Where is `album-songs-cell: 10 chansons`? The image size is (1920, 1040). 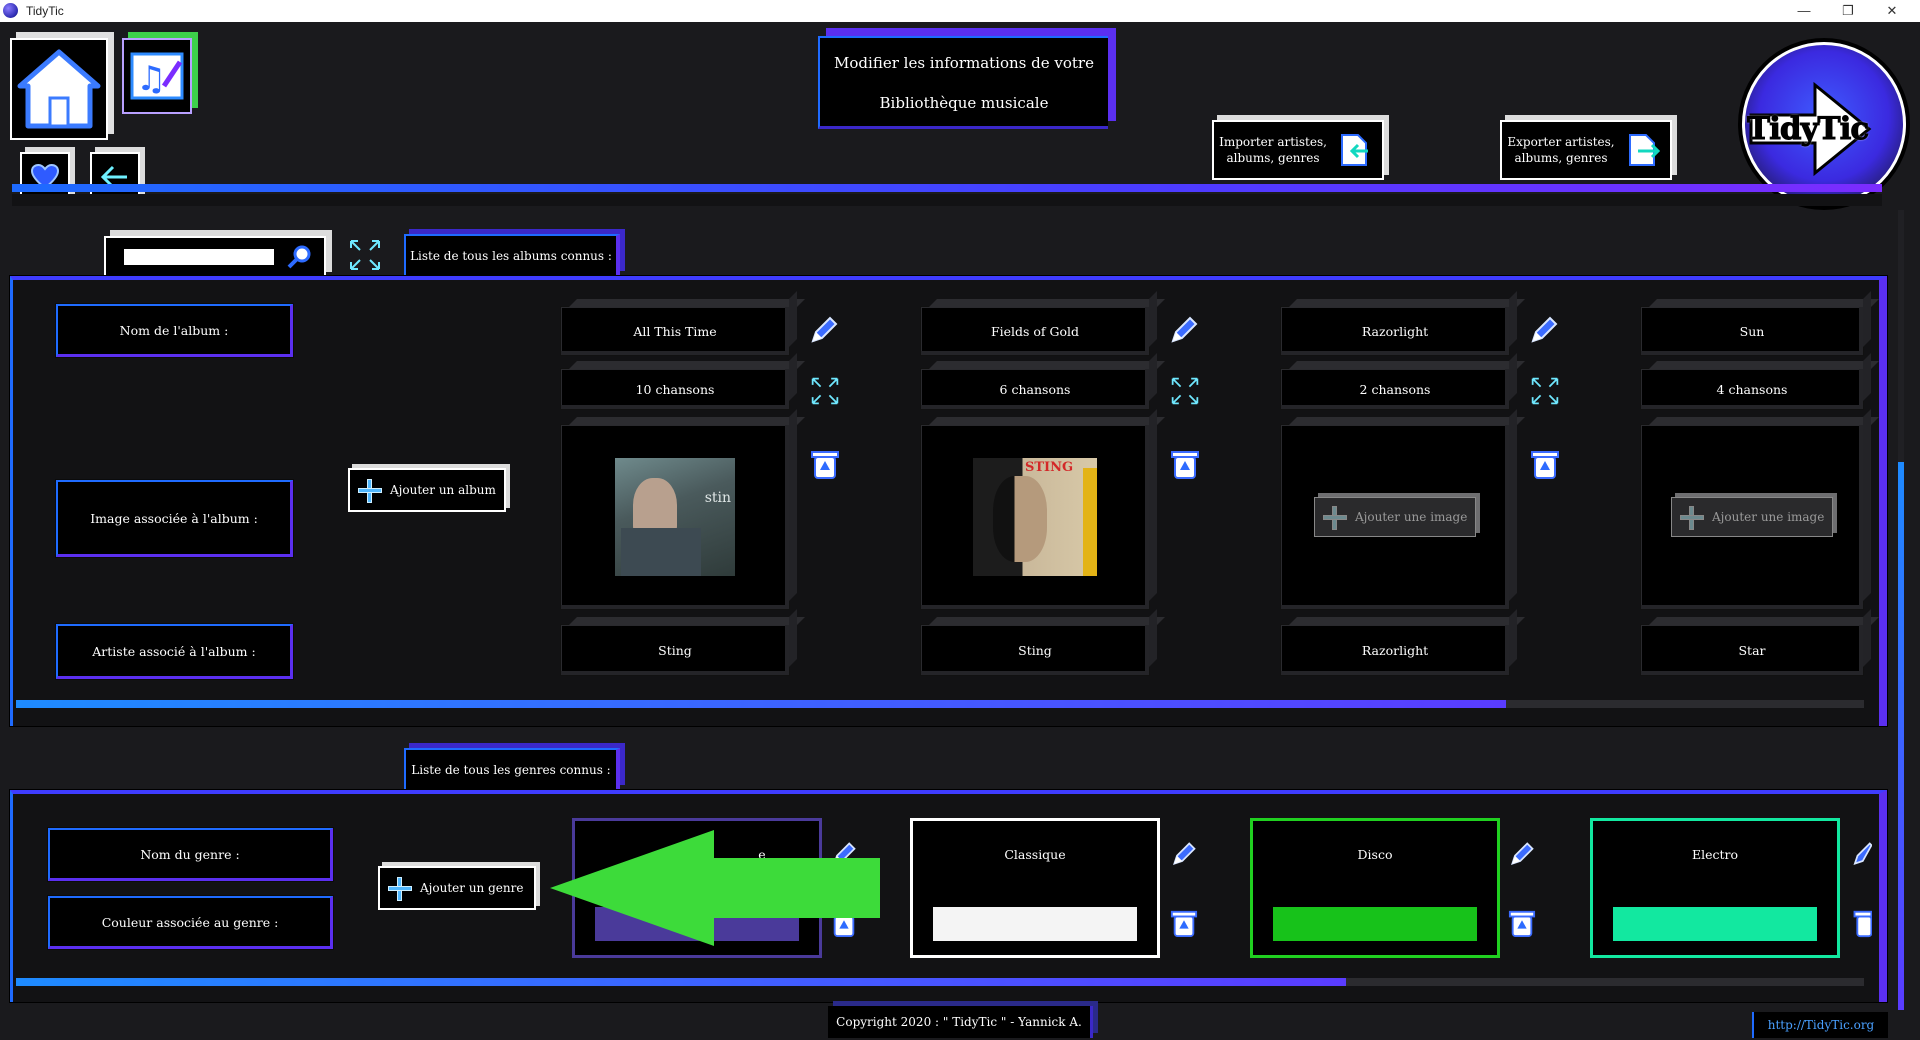 album-songs-cell: 10 chansons is located at coordinates (675, 389).